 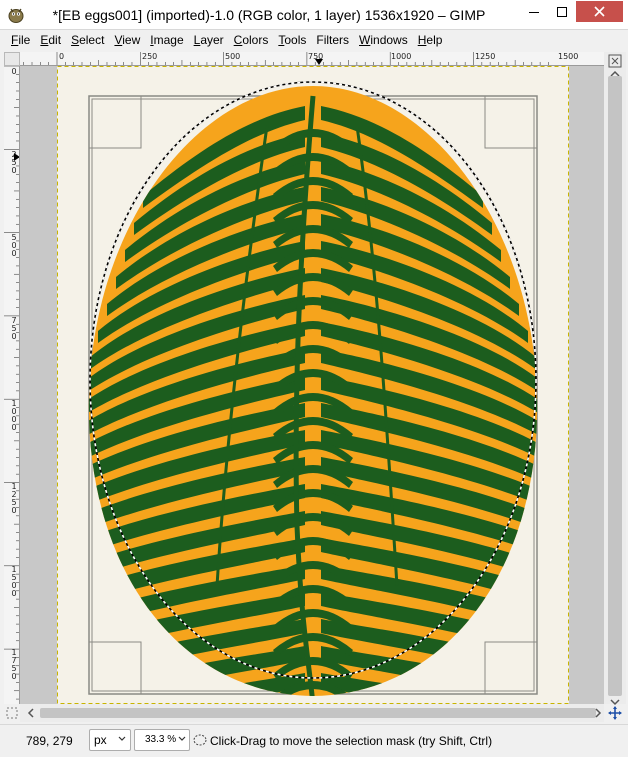 What do you see at coordinates (14, 71) in the screenshot?
I see `vruler-label-0: 0` at bounding box center [14, 71].